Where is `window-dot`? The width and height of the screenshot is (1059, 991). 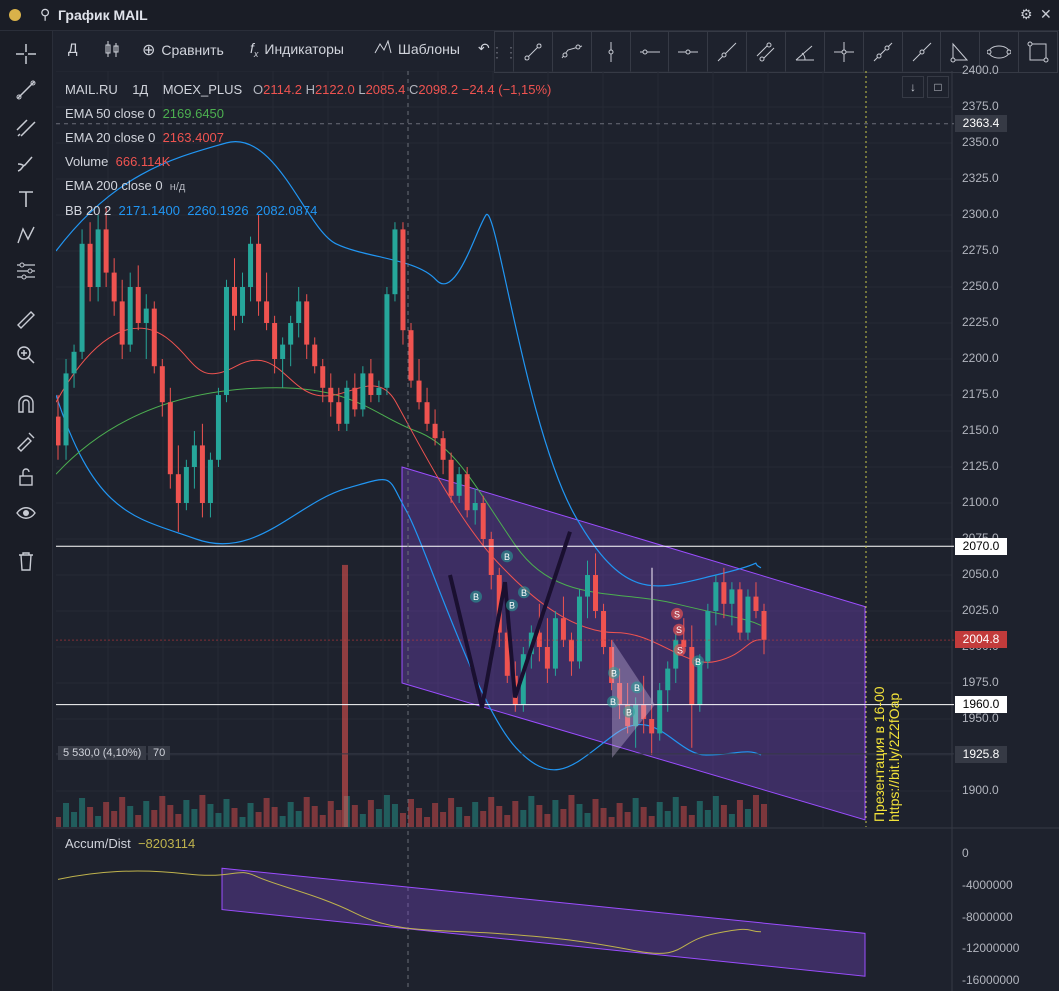 window-dot is located at coordinates (15, 15).